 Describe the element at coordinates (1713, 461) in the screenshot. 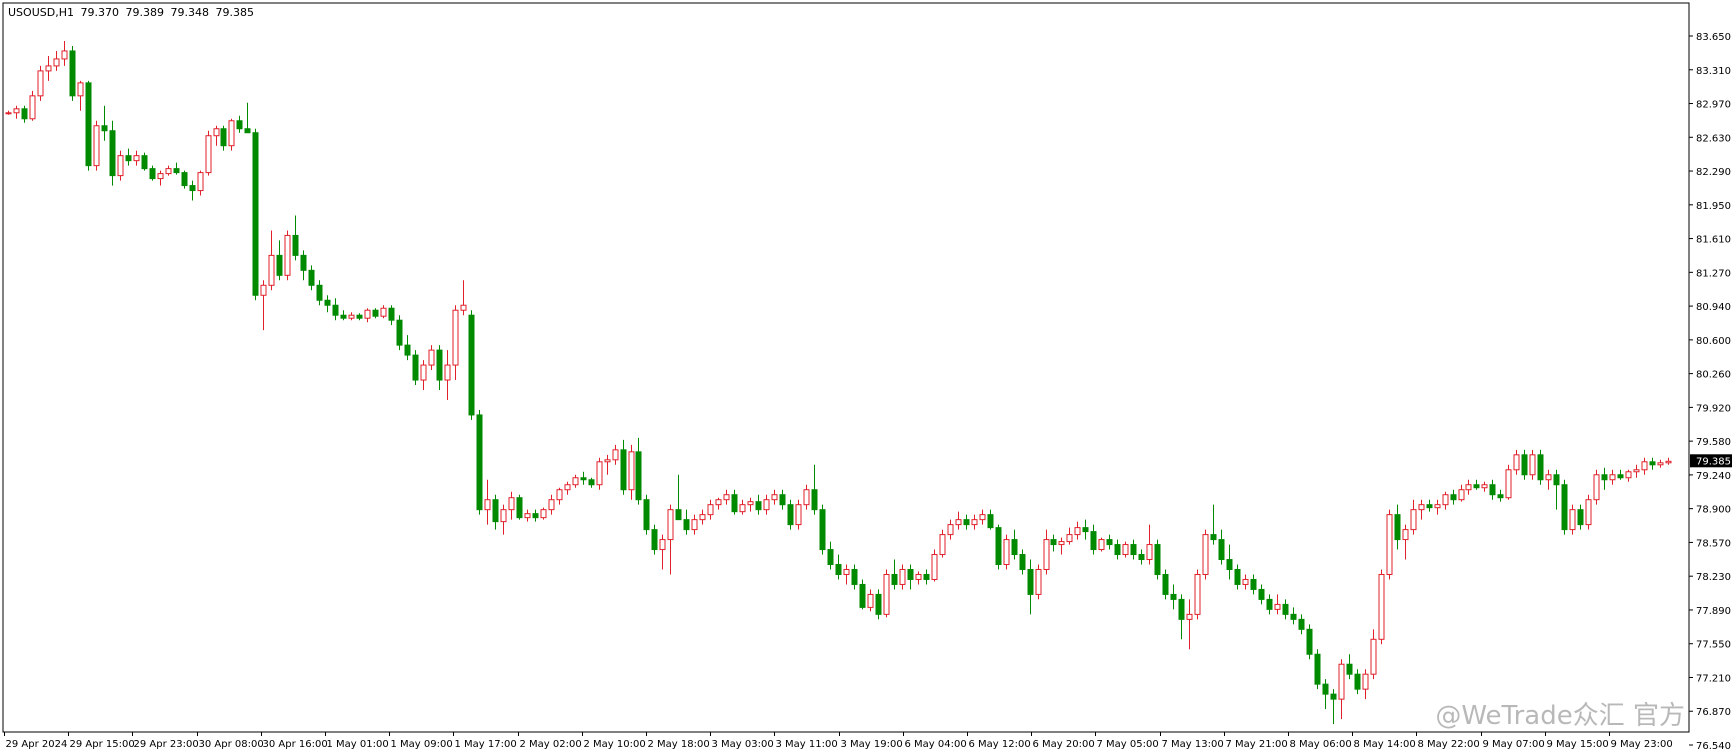

I see `current-price-label: 79.385` at that location.